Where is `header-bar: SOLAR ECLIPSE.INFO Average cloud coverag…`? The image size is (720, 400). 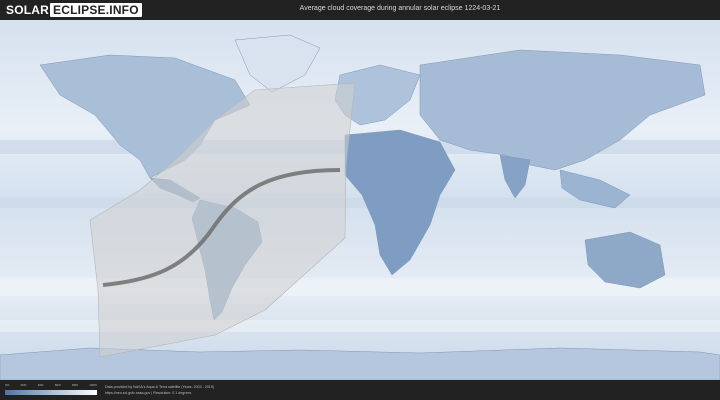 header-bar: SOLAR ECLIPSE.INFO Average cloud coverag… is located at coordinates (360, 10).